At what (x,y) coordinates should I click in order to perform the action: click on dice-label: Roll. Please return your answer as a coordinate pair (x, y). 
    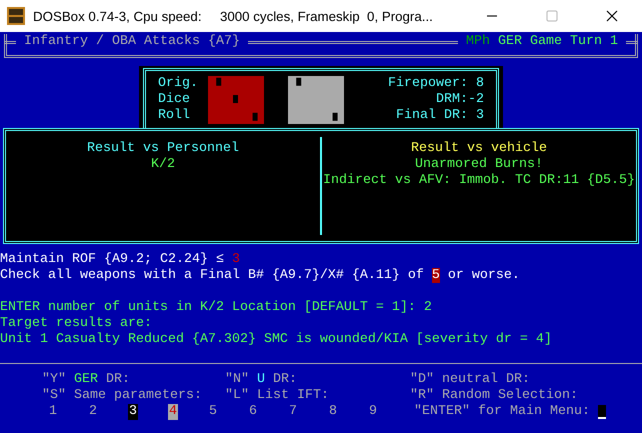
    Looking at the image, I should click on (174, 116).